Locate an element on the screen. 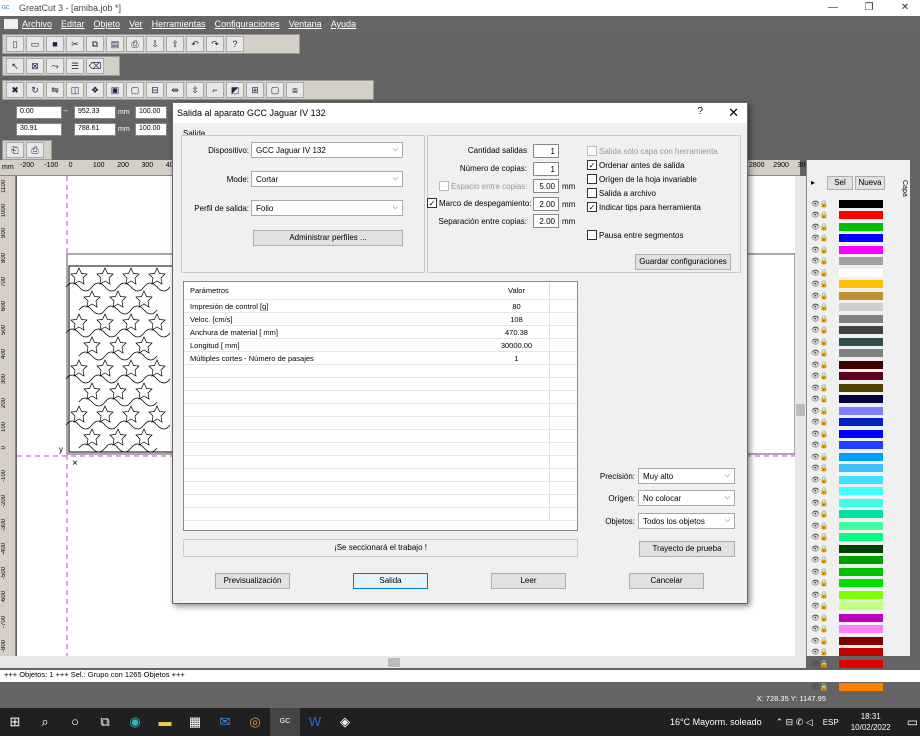  horizontal-scrollbar is located at coordinates (403, 662).